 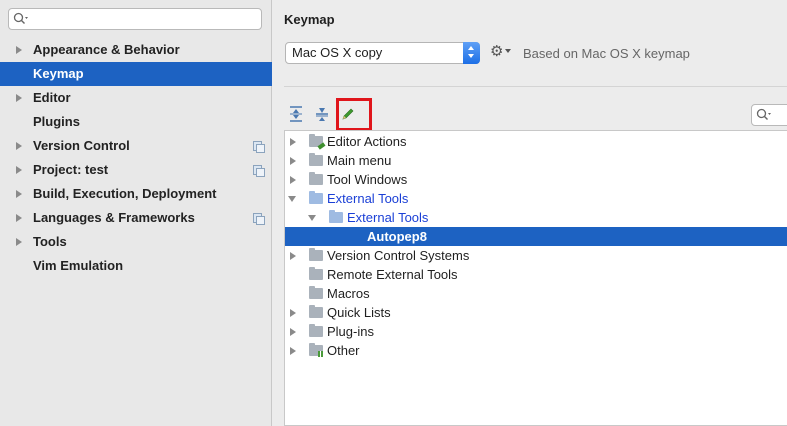 I want to click on keymap-select-value: Mac OS X copy, so click(x=337, y=52).